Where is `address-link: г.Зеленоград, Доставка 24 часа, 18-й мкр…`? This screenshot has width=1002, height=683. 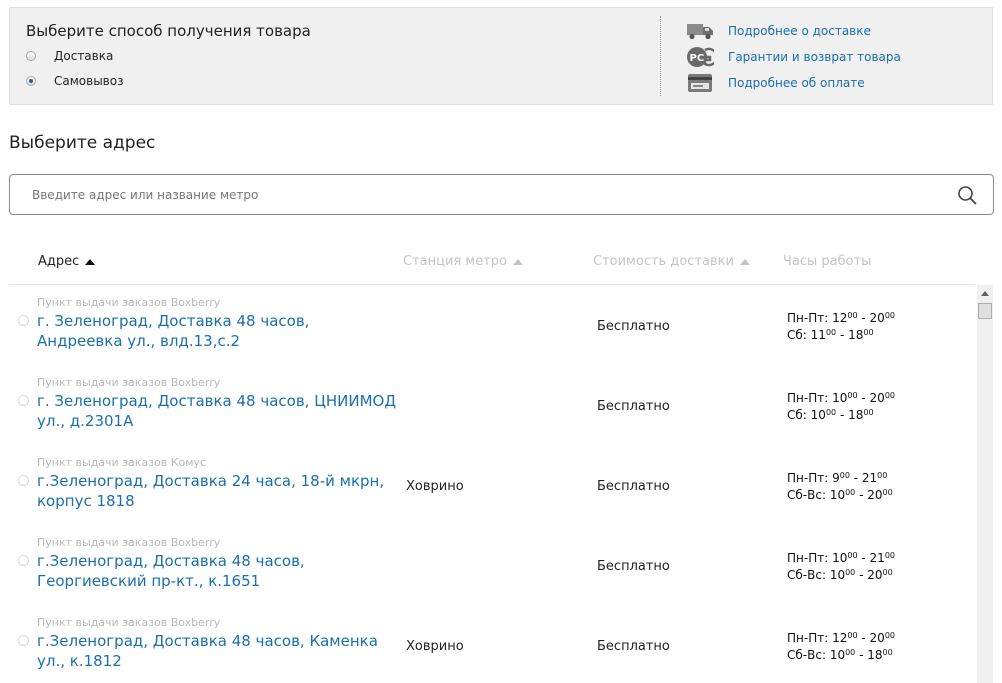
address-link: г.Зеленоград, Доставка 24 часа, 18-й мкр… is located at coordinates (217, 491).